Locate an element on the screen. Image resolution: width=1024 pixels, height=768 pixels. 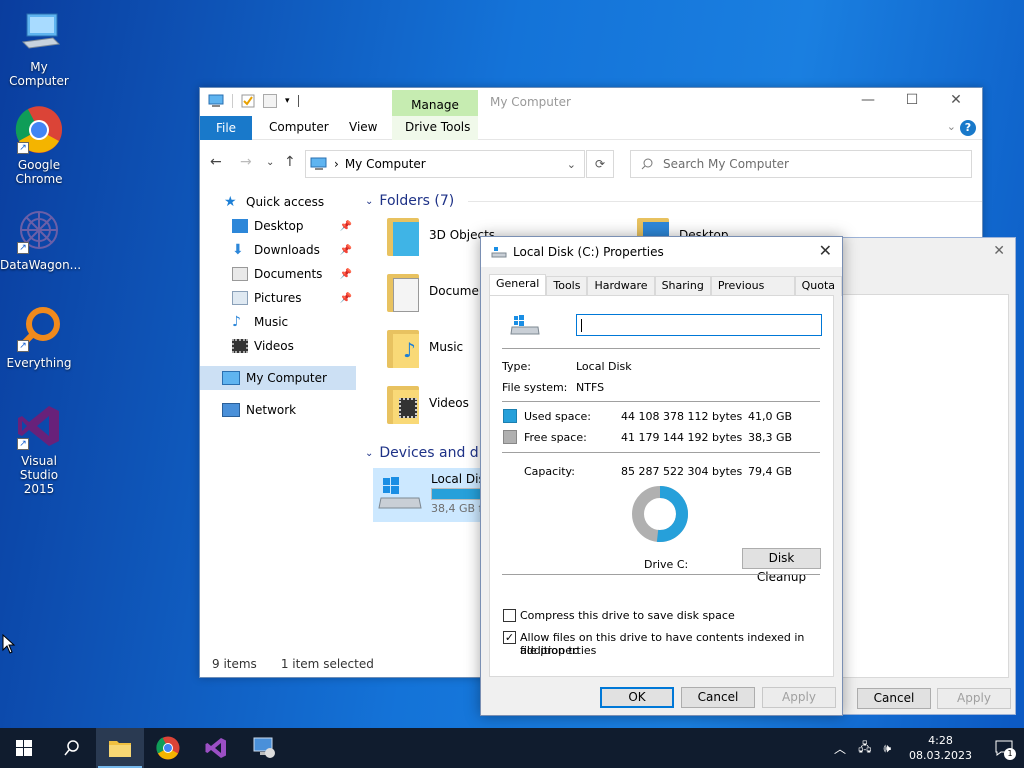
background-apply-button: Apply is located at coordinates (974, 698).